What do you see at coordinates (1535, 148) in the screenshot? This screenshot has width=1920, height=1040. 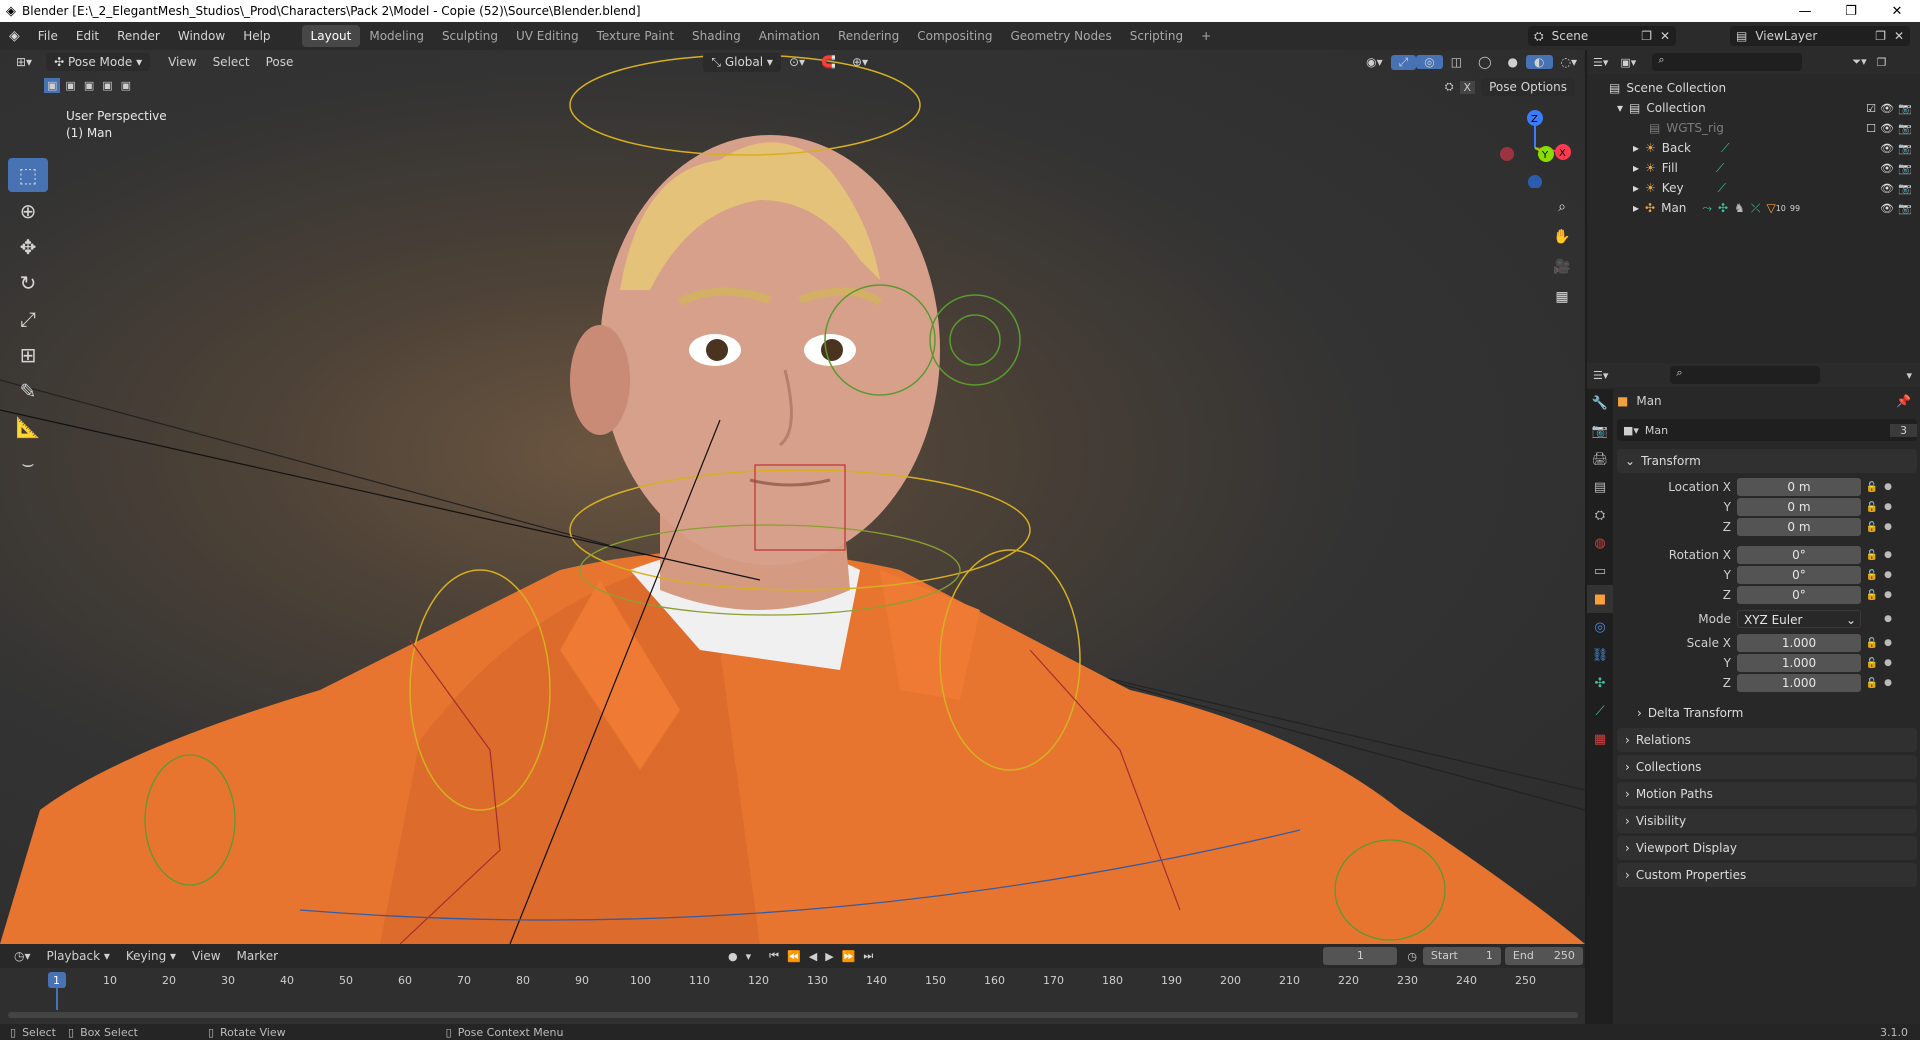 I see `navigation-gizmo: Z X Y` at bounding box center [1535, 148].